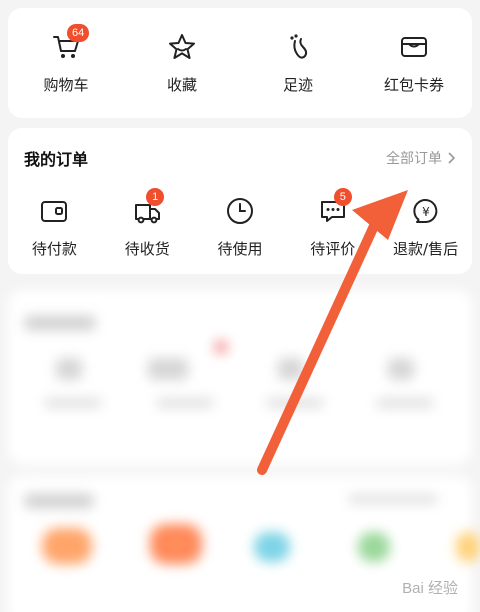 The width and height of the screenshot is (480, 612). Describe the element at coordinates (414, 159) in the screenshot. I see `view-all-orders-label: 全部订单` at that location.